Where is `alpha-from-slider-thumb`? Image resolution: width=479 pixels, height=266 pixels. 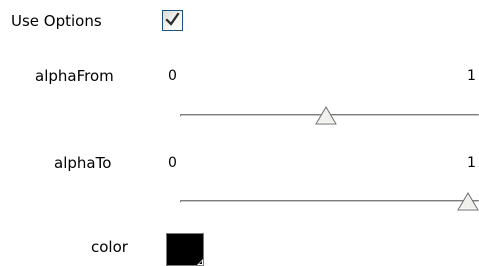 alpha-from-slider-thumb is located at coordinates (325, 116).